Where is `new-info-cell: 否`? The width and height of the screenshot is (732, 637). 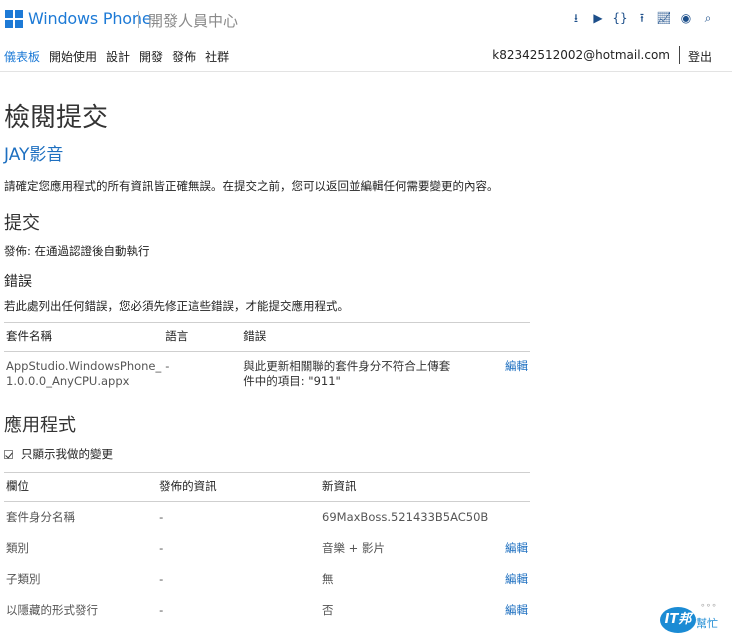
new-info-cell: 否 is located at coordinates (328, 610).